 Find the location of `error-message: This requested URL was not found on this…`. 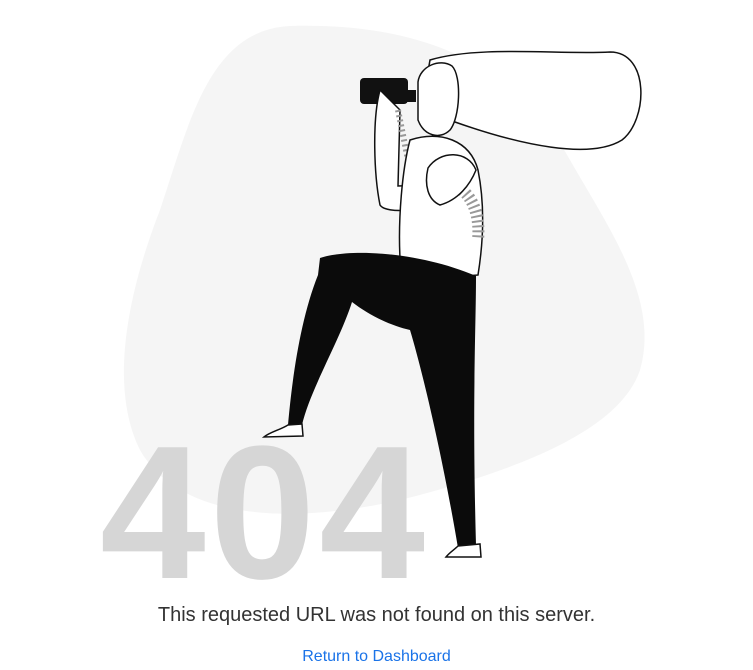

error-message: This requested URL was not found on this… is located at coordinates (376, 615).